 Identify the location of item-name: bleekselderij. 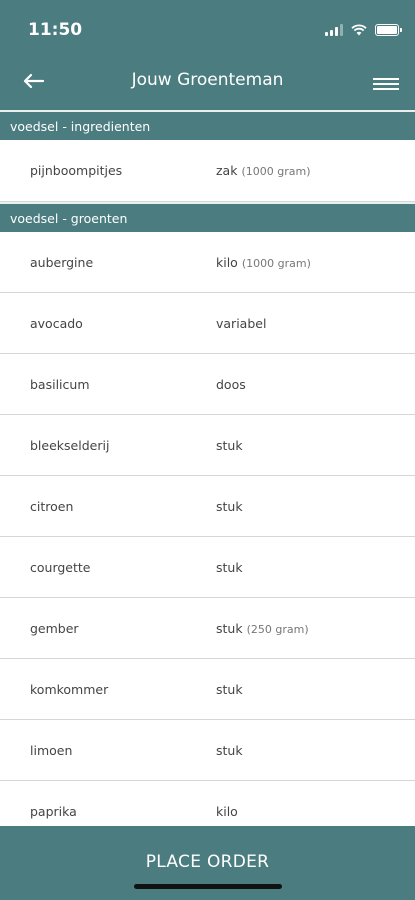
(70, 445).